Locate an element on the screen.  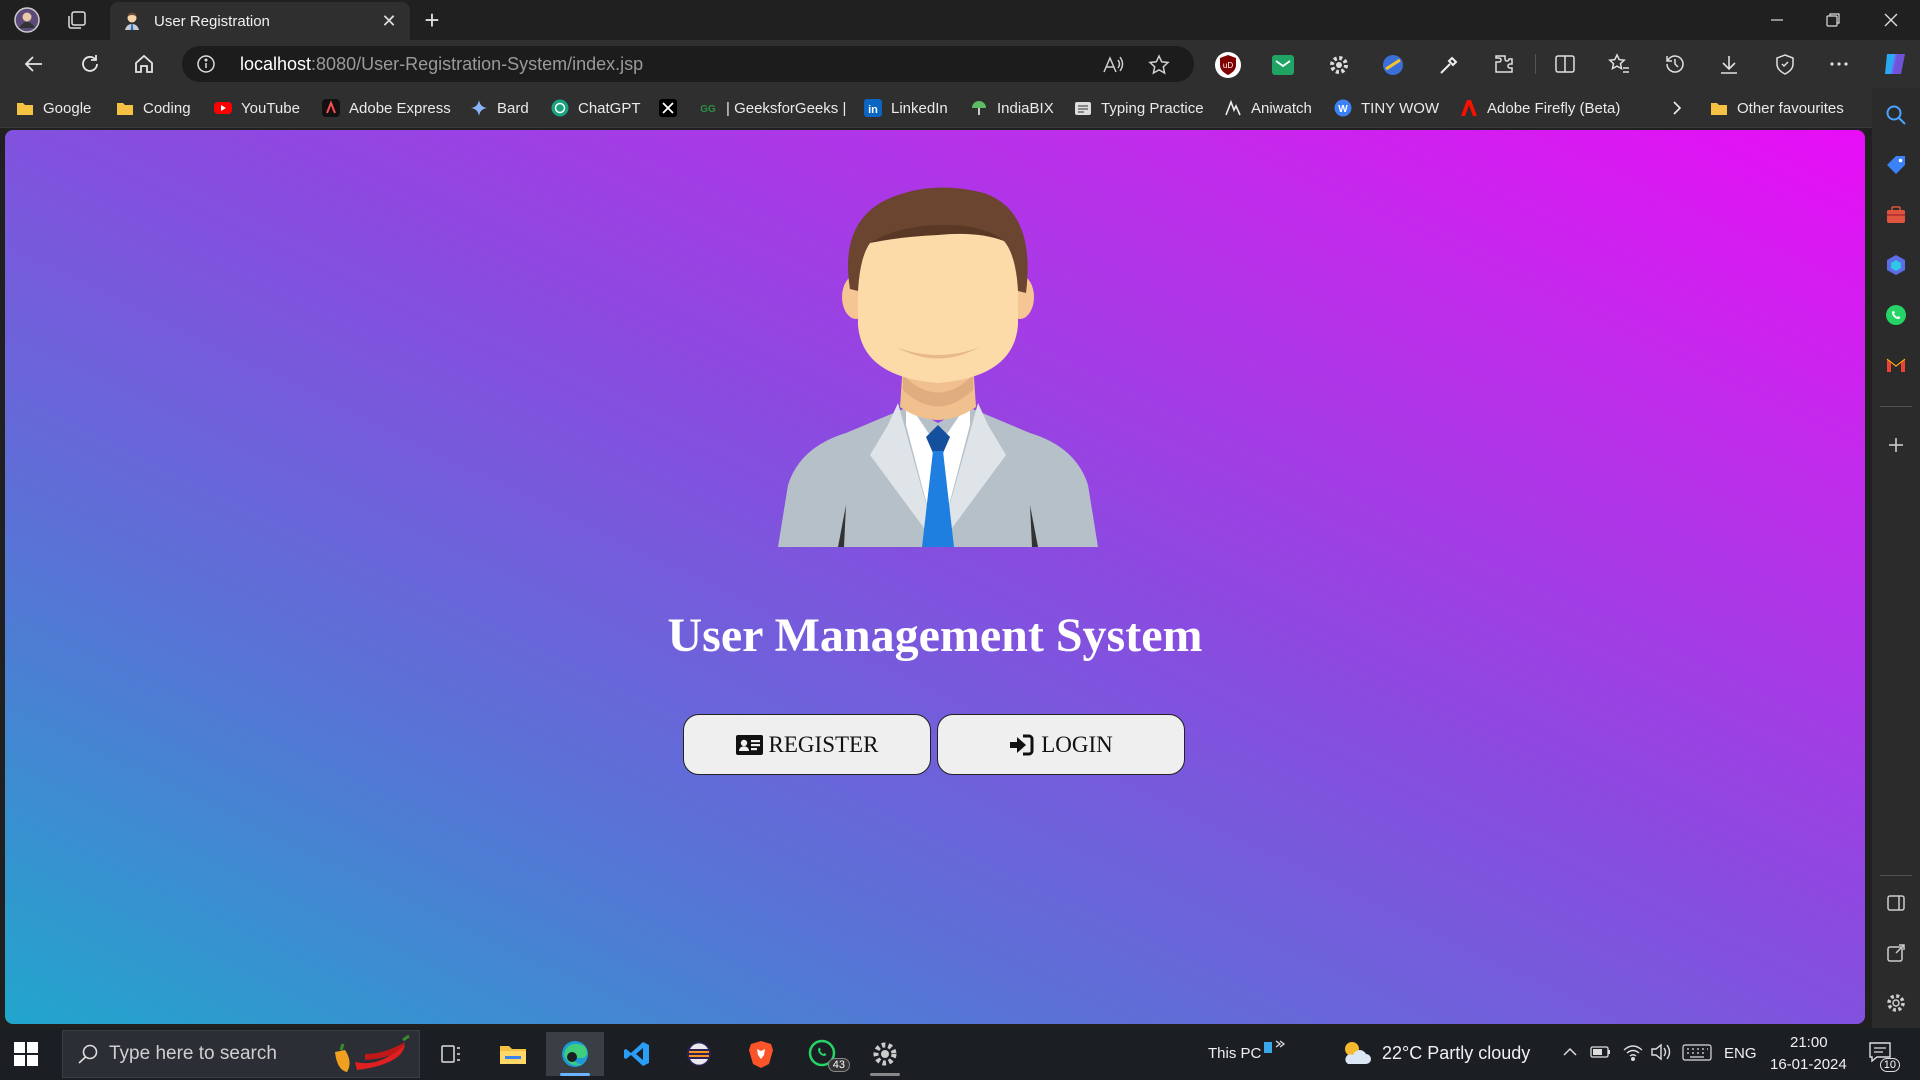
minimize-button is located at coordinates (1777, 20).